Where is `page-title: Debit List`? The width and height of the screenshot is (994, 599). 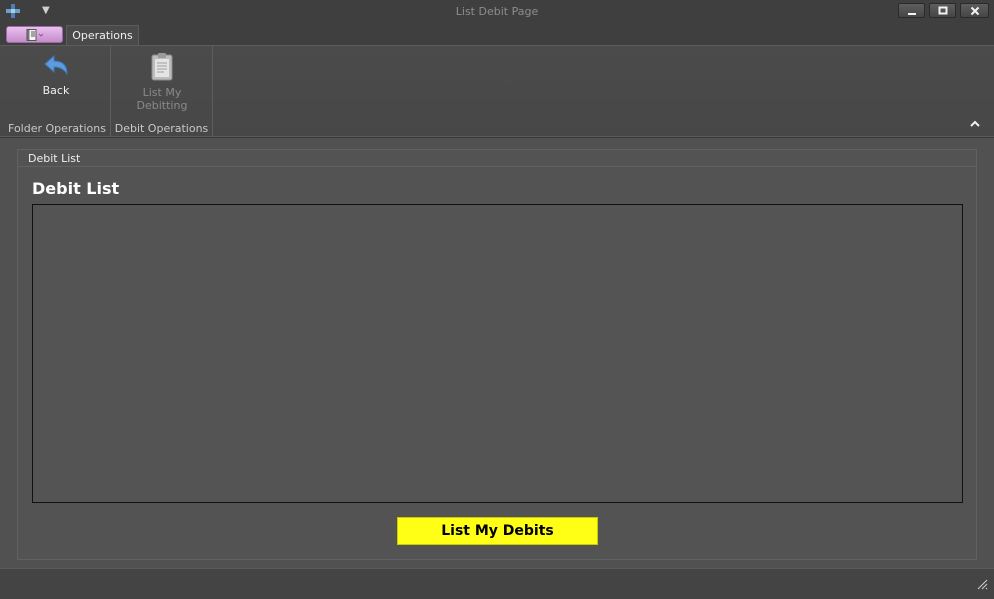 page-title: Debit List is located at coordinates (76, 188).